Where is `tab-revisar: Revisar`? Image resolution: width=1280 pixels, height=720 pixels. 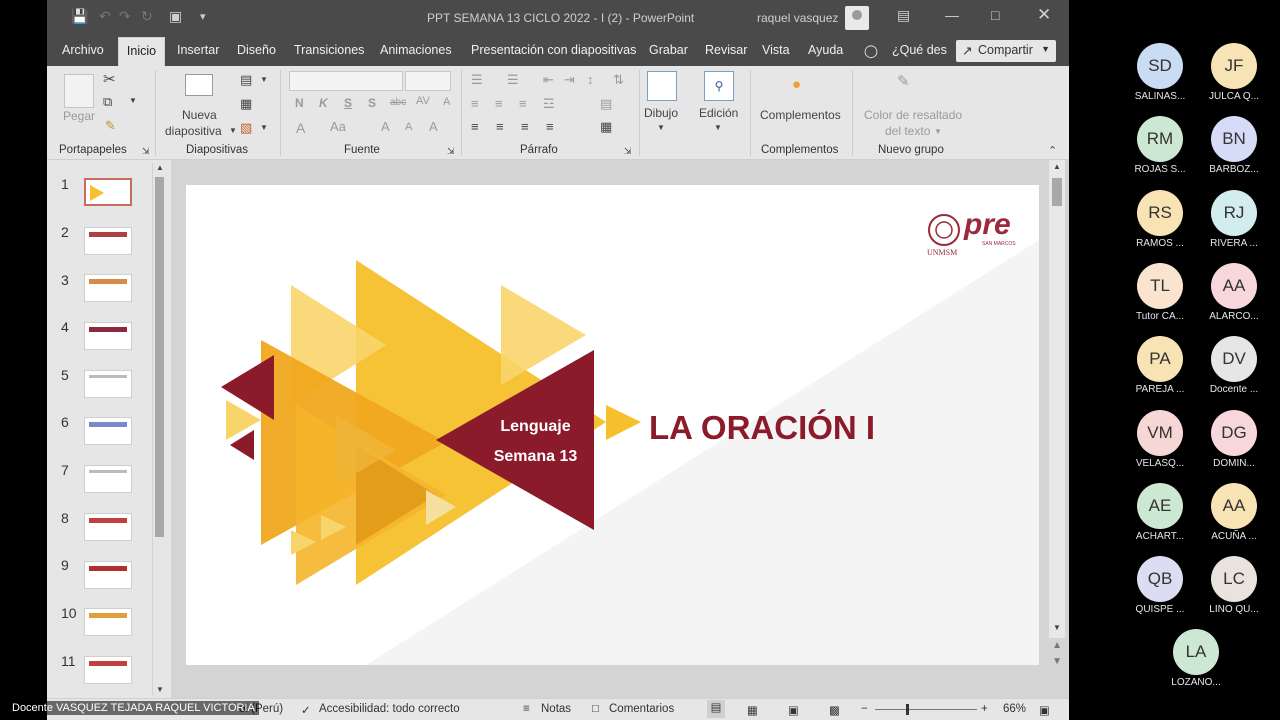
tab-revisar: Revisar is located at coordinates (726, 50).